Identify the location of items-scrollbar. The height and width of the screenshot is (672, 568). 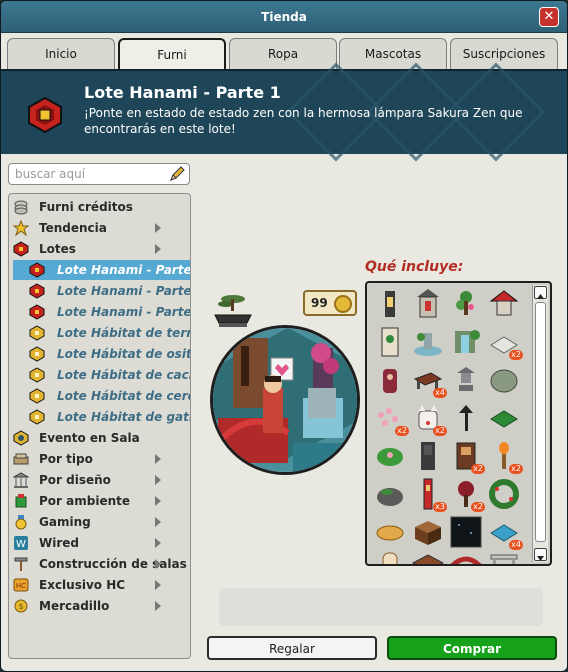
(540, 423).